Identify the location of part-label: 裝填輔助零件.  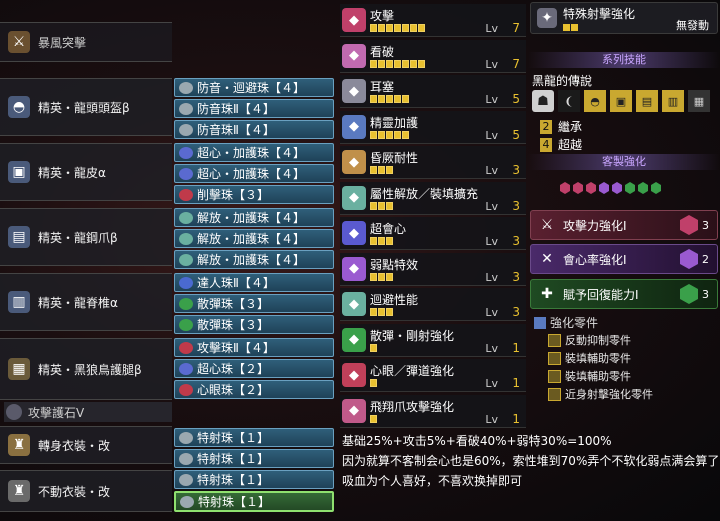
(598, 358).